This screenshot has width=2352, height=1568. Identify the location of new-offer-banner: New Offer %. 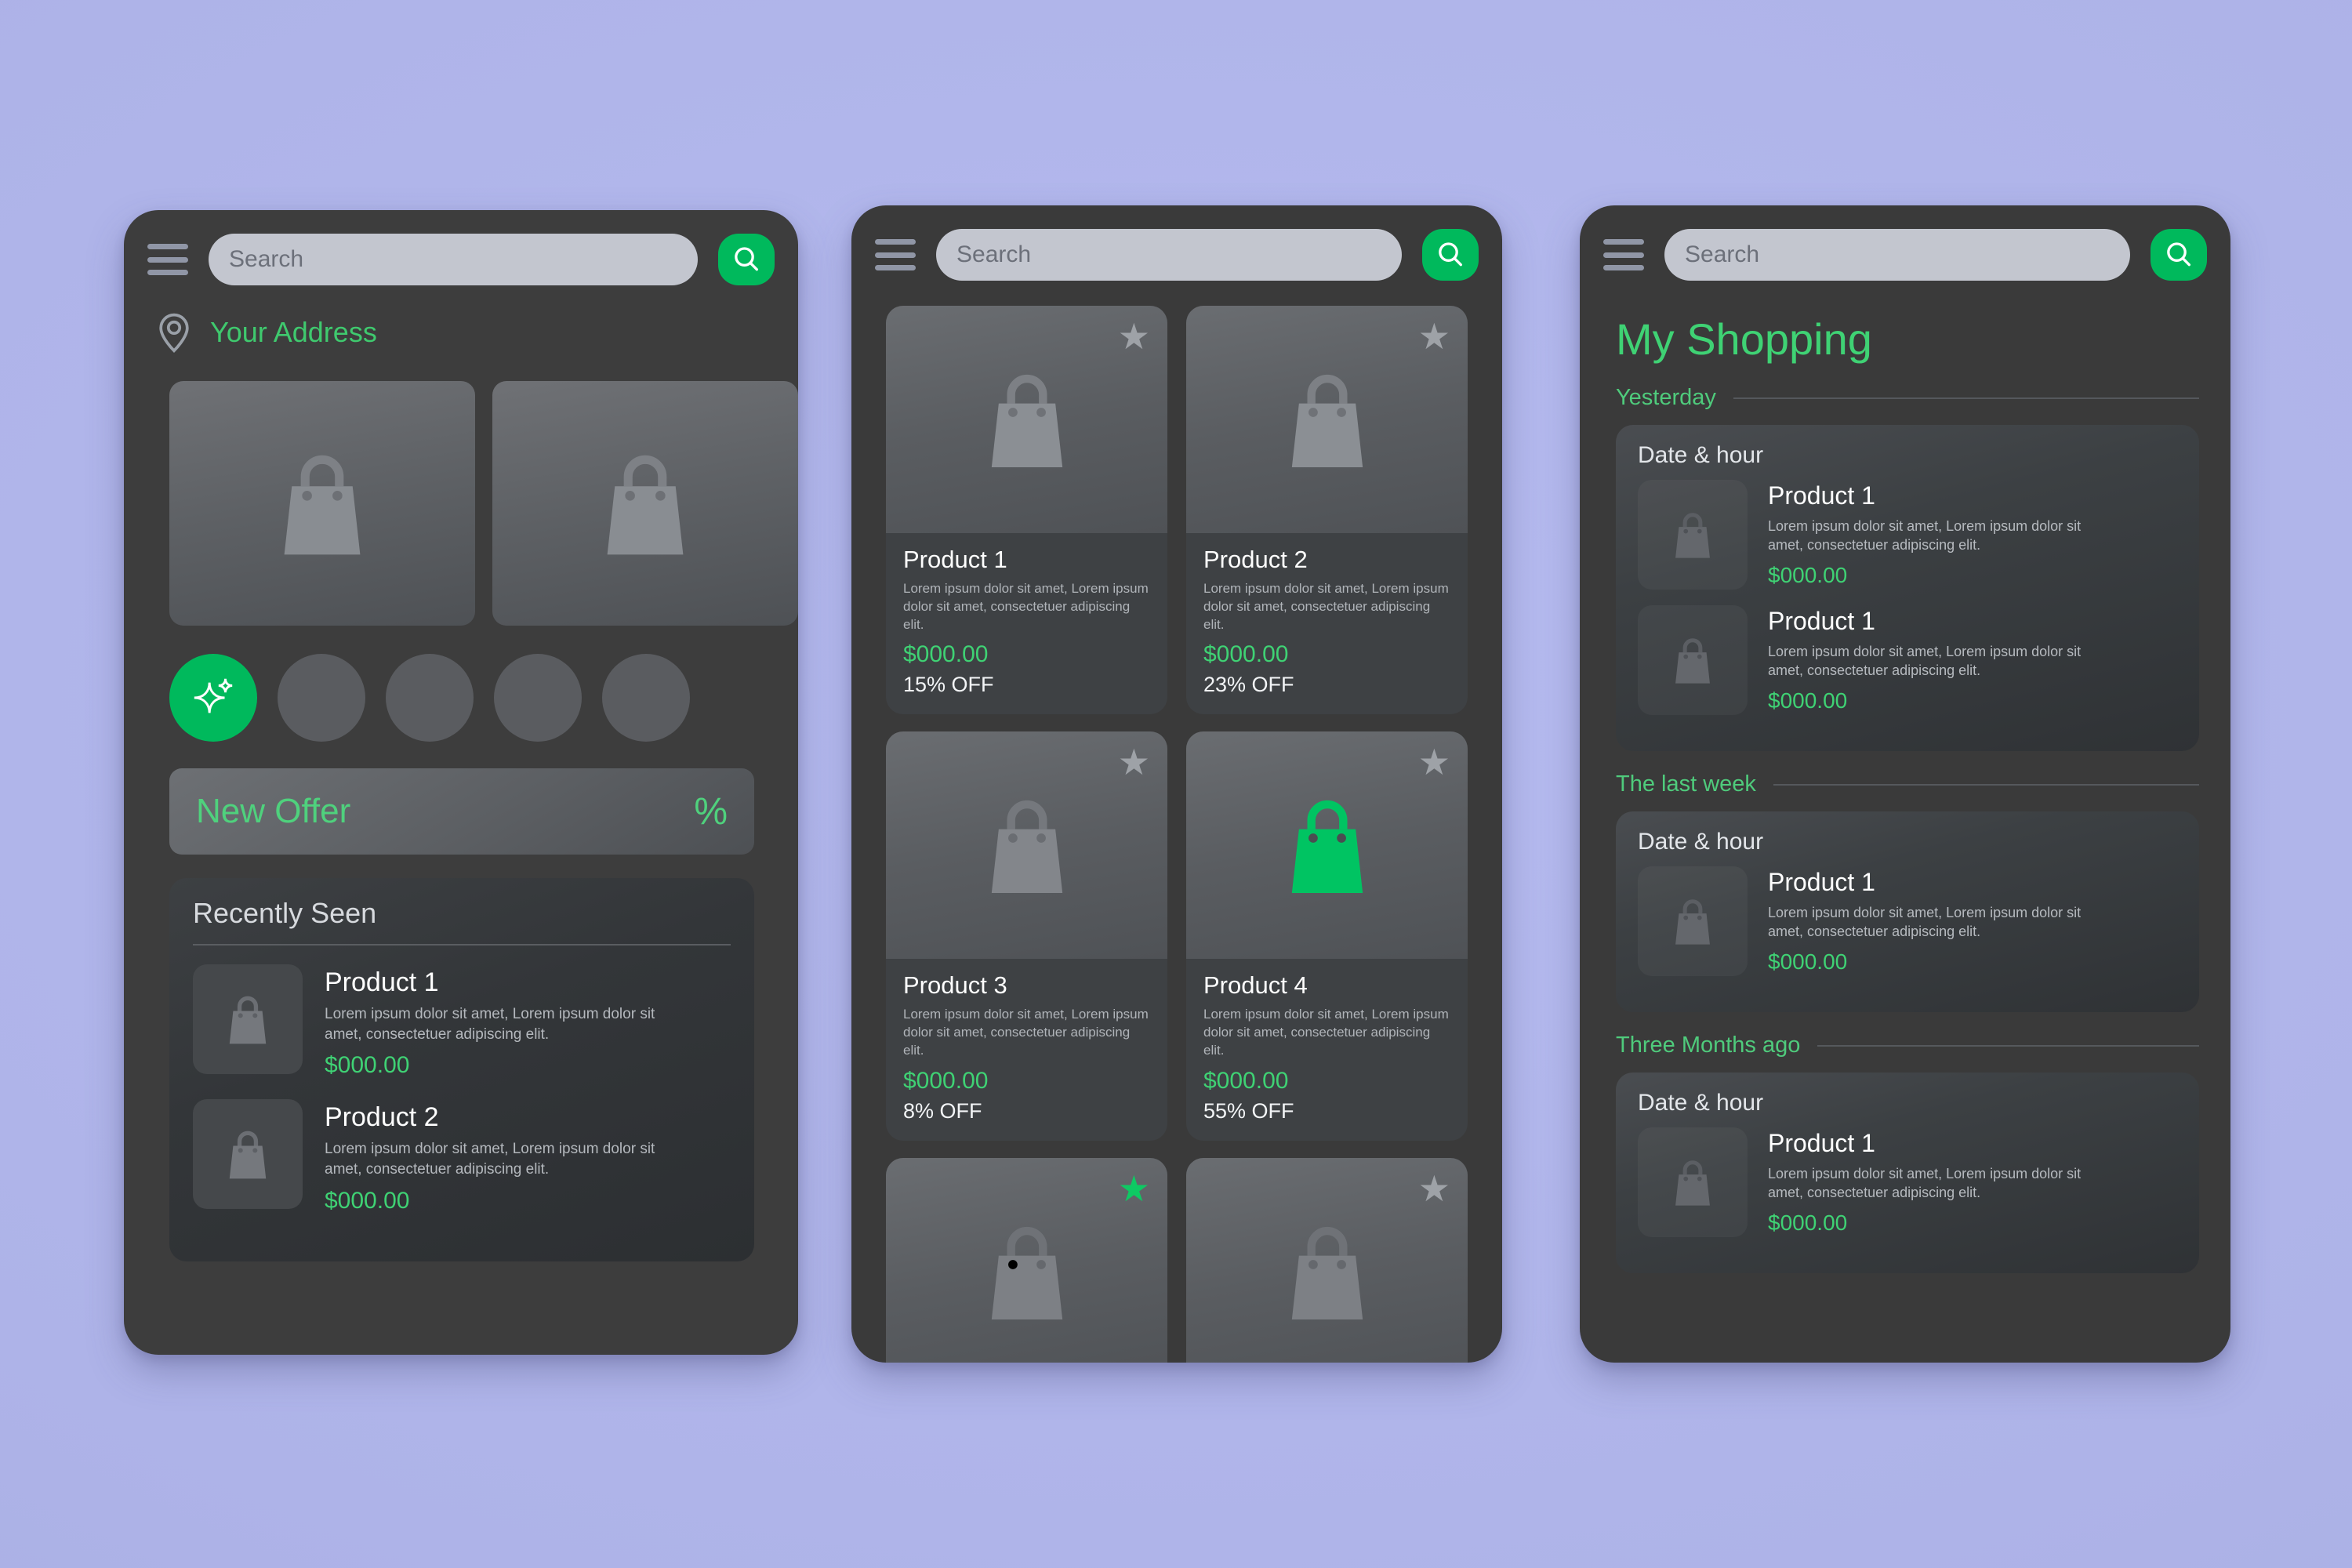
(462, 811).